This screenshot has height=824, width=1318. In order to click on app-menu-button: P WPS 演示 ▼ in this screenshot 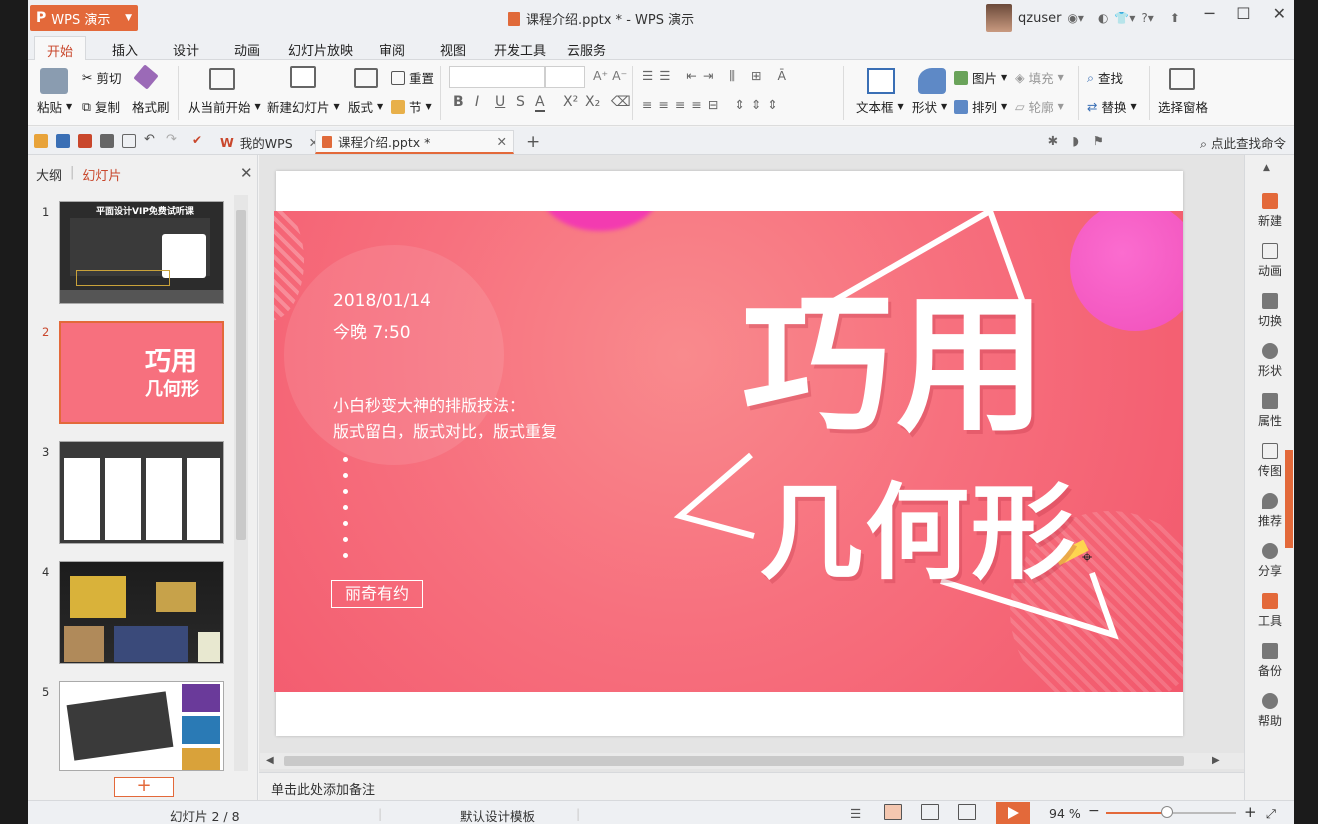, I will do `click(84, 18)`.